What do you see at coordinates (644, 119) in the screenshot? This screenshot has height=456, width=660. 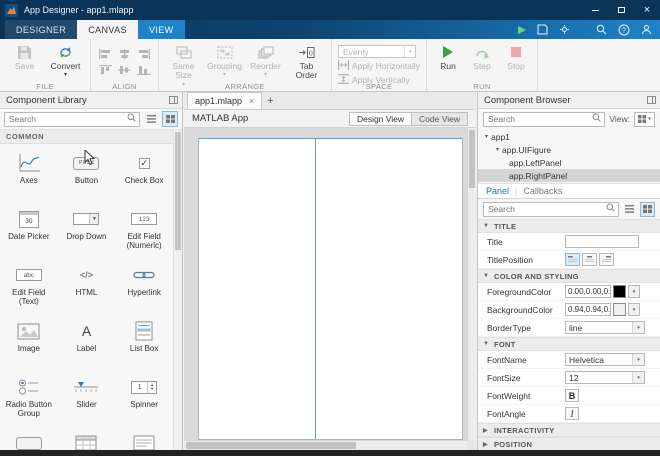 I see `browser-view-button: ▾` at bounding box center [644, 119].